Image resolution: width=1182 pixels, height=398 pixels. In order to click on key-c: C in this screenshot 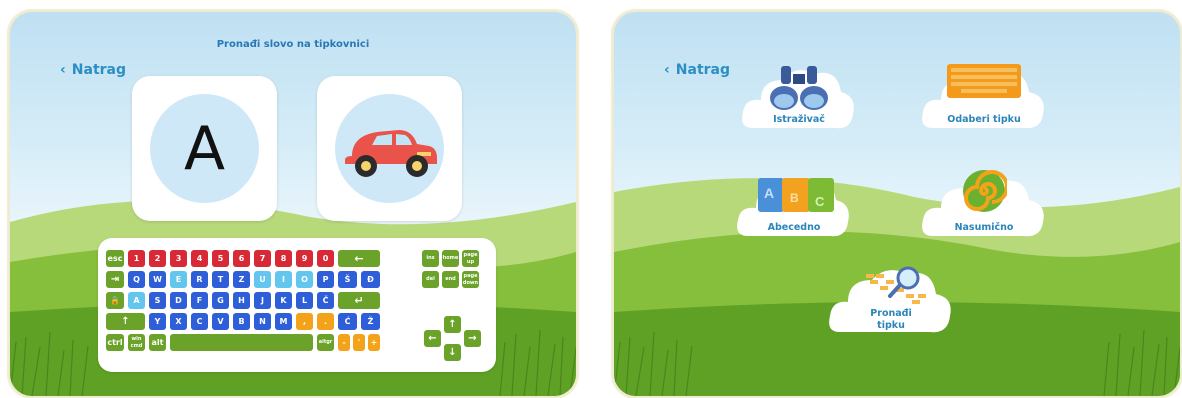, I will do `click(199, 321)`.